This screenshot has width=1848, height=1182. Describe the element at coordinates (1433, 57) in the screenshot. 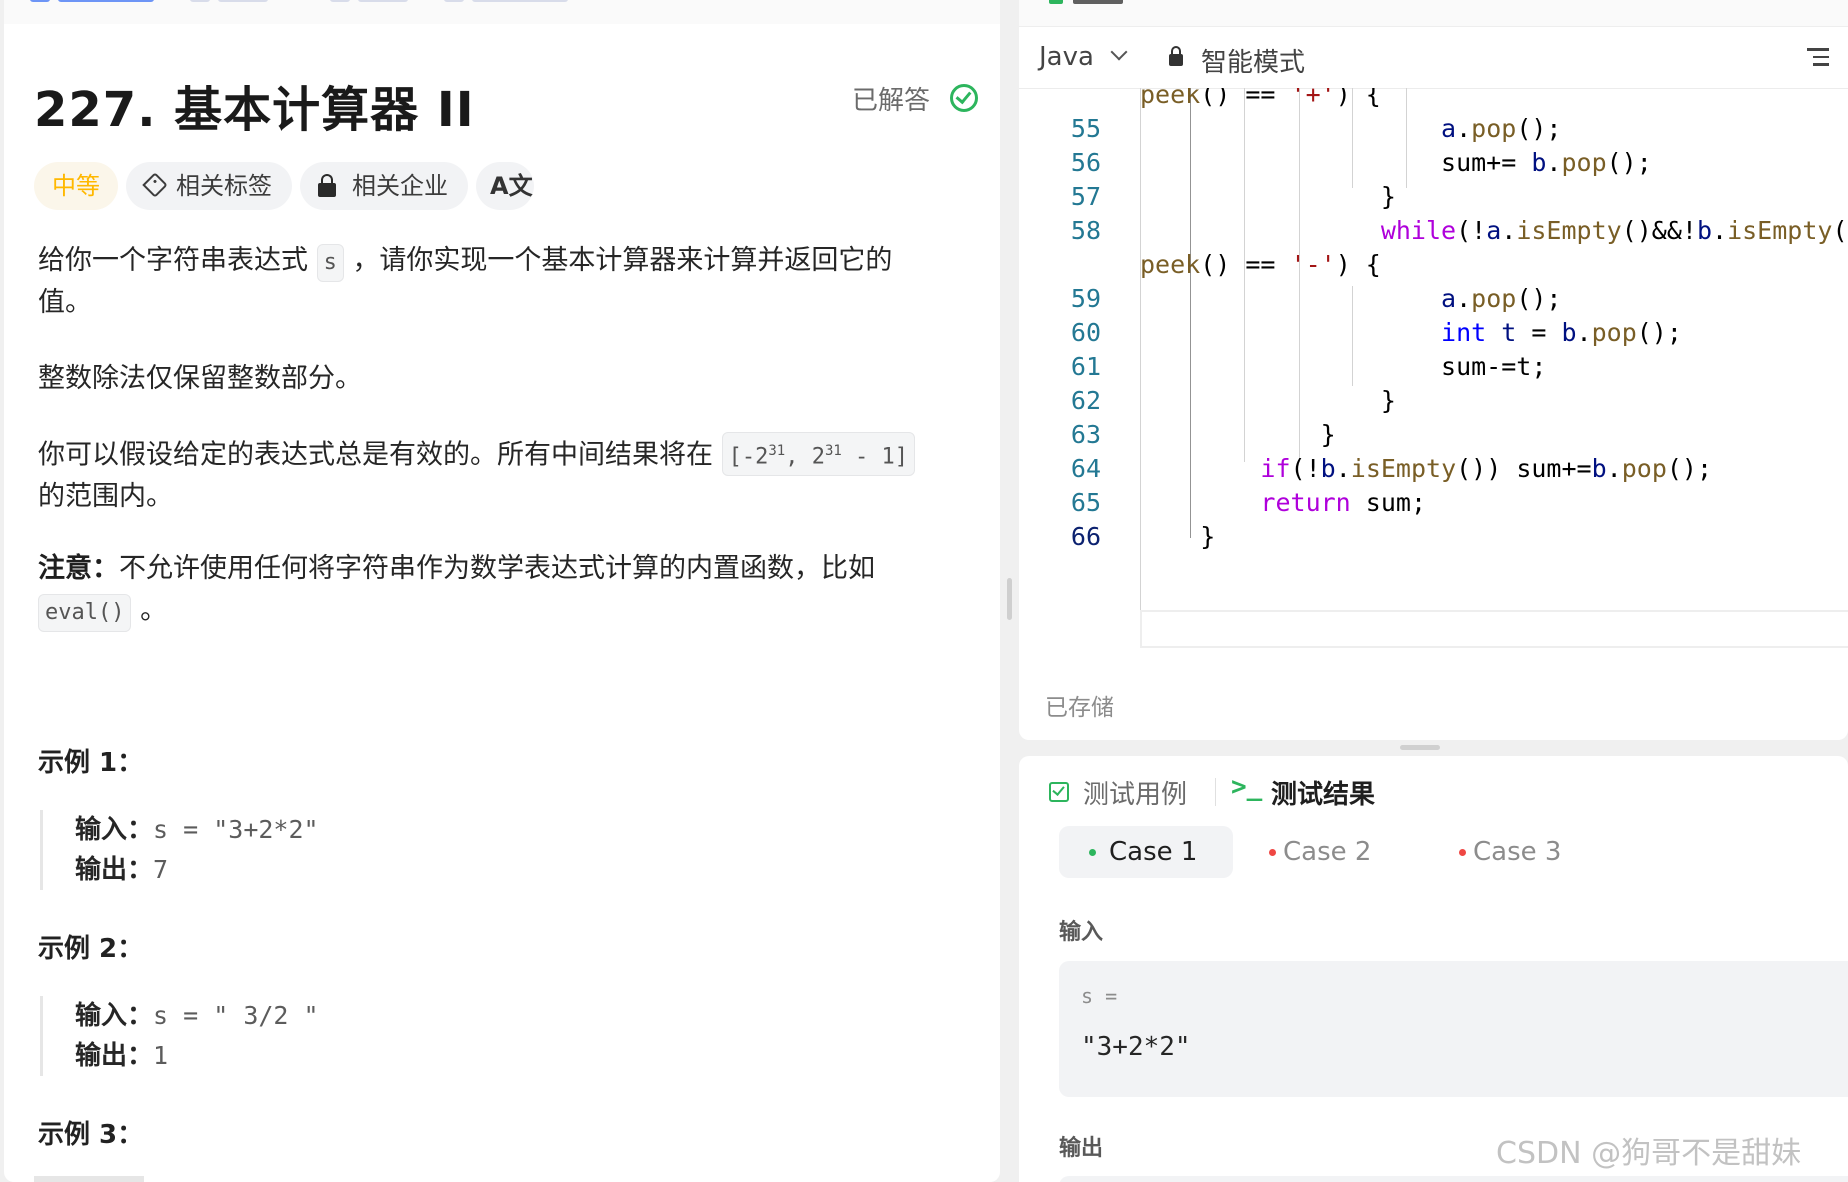

I see `editor-toolbar: Java 智能模式` at that location.